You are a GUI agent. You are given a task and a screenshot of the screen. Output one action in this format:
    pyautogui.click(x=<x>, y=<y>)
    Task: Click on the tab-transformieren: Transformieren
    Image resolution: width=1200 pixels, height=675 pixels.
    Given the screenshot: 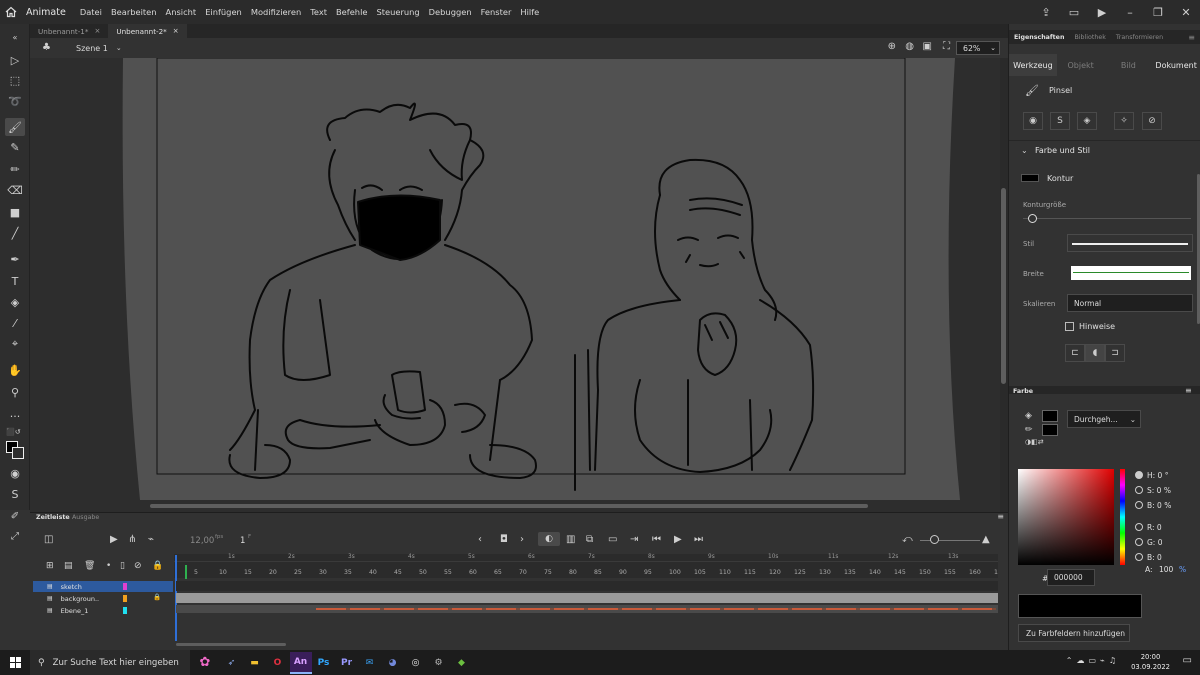 What is the action you would take?
    pyautogui.click(x=1139, y=37)
    